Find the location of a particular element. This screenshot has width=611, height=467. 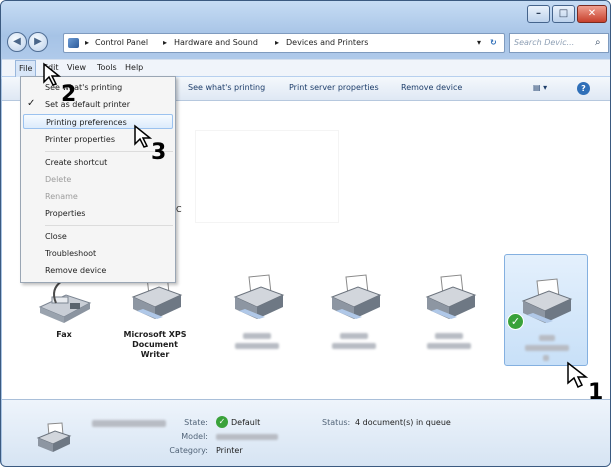

device-name: Microsoft XPS Document Writer is located at coordinates (155, 344).